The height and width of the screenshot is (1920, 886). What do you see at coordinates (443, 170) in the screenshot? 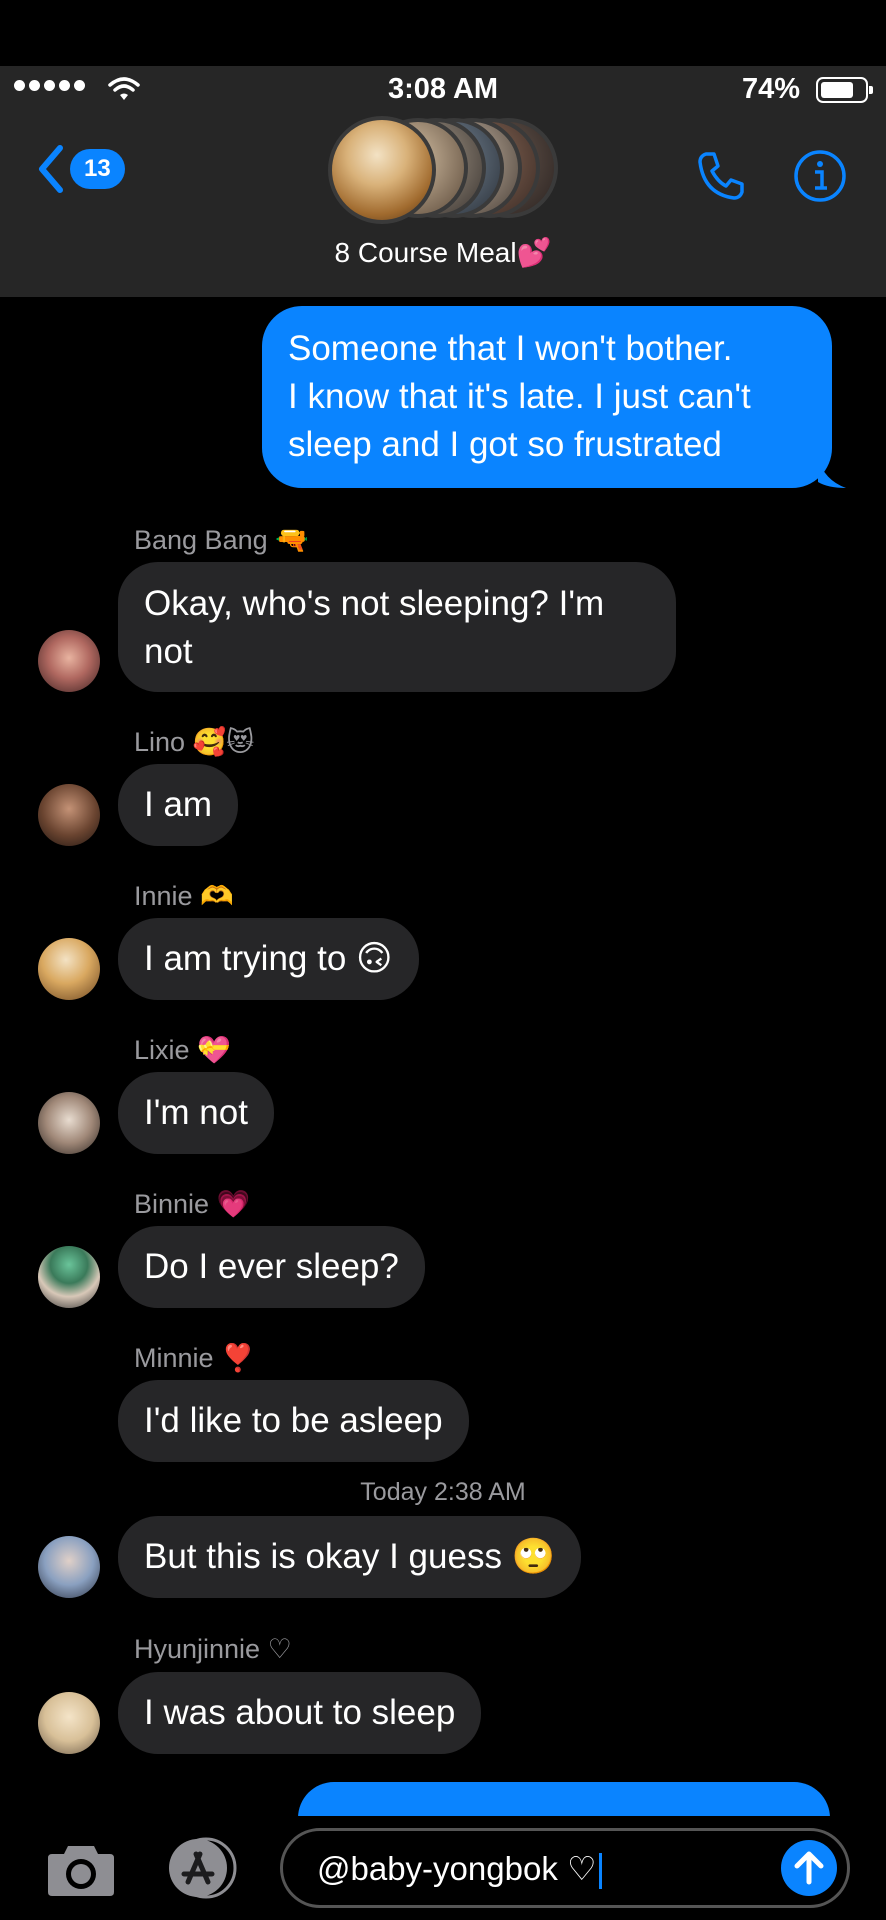
I see `group-avatar-stack` at bounding box center [443, 170].